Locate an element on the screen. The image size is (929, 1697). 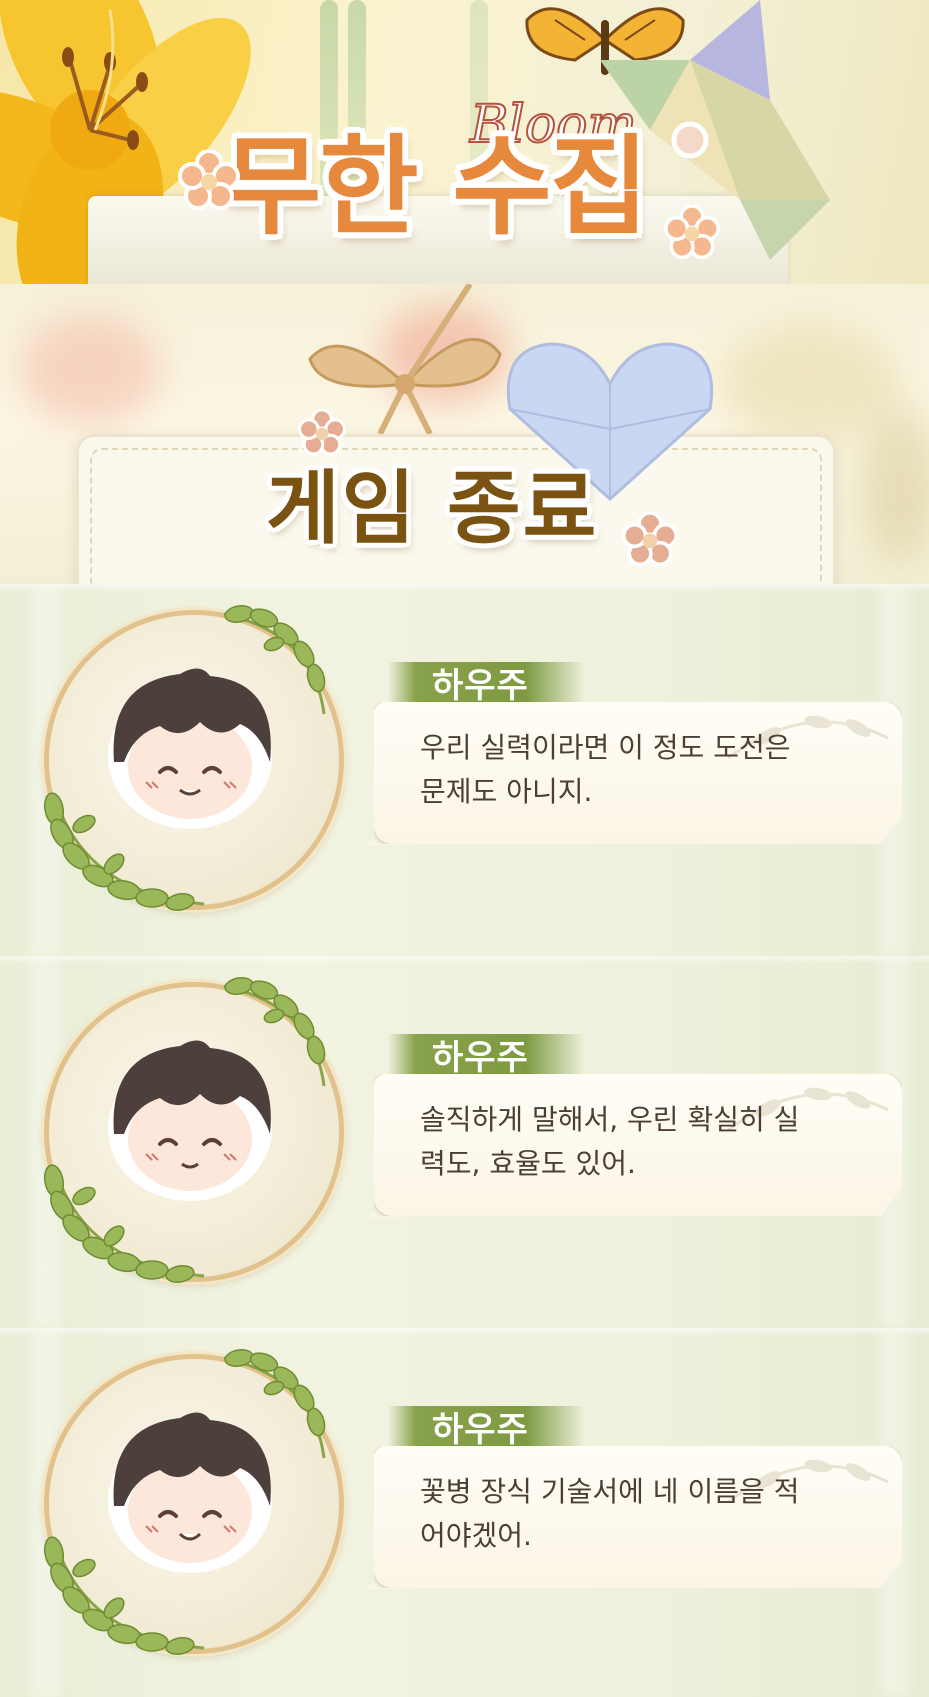
dialogue-text: 솔직하게 말해서, 우린 확실히 실 력도, 효율도 있어. is located at coordinates (610, 1141).